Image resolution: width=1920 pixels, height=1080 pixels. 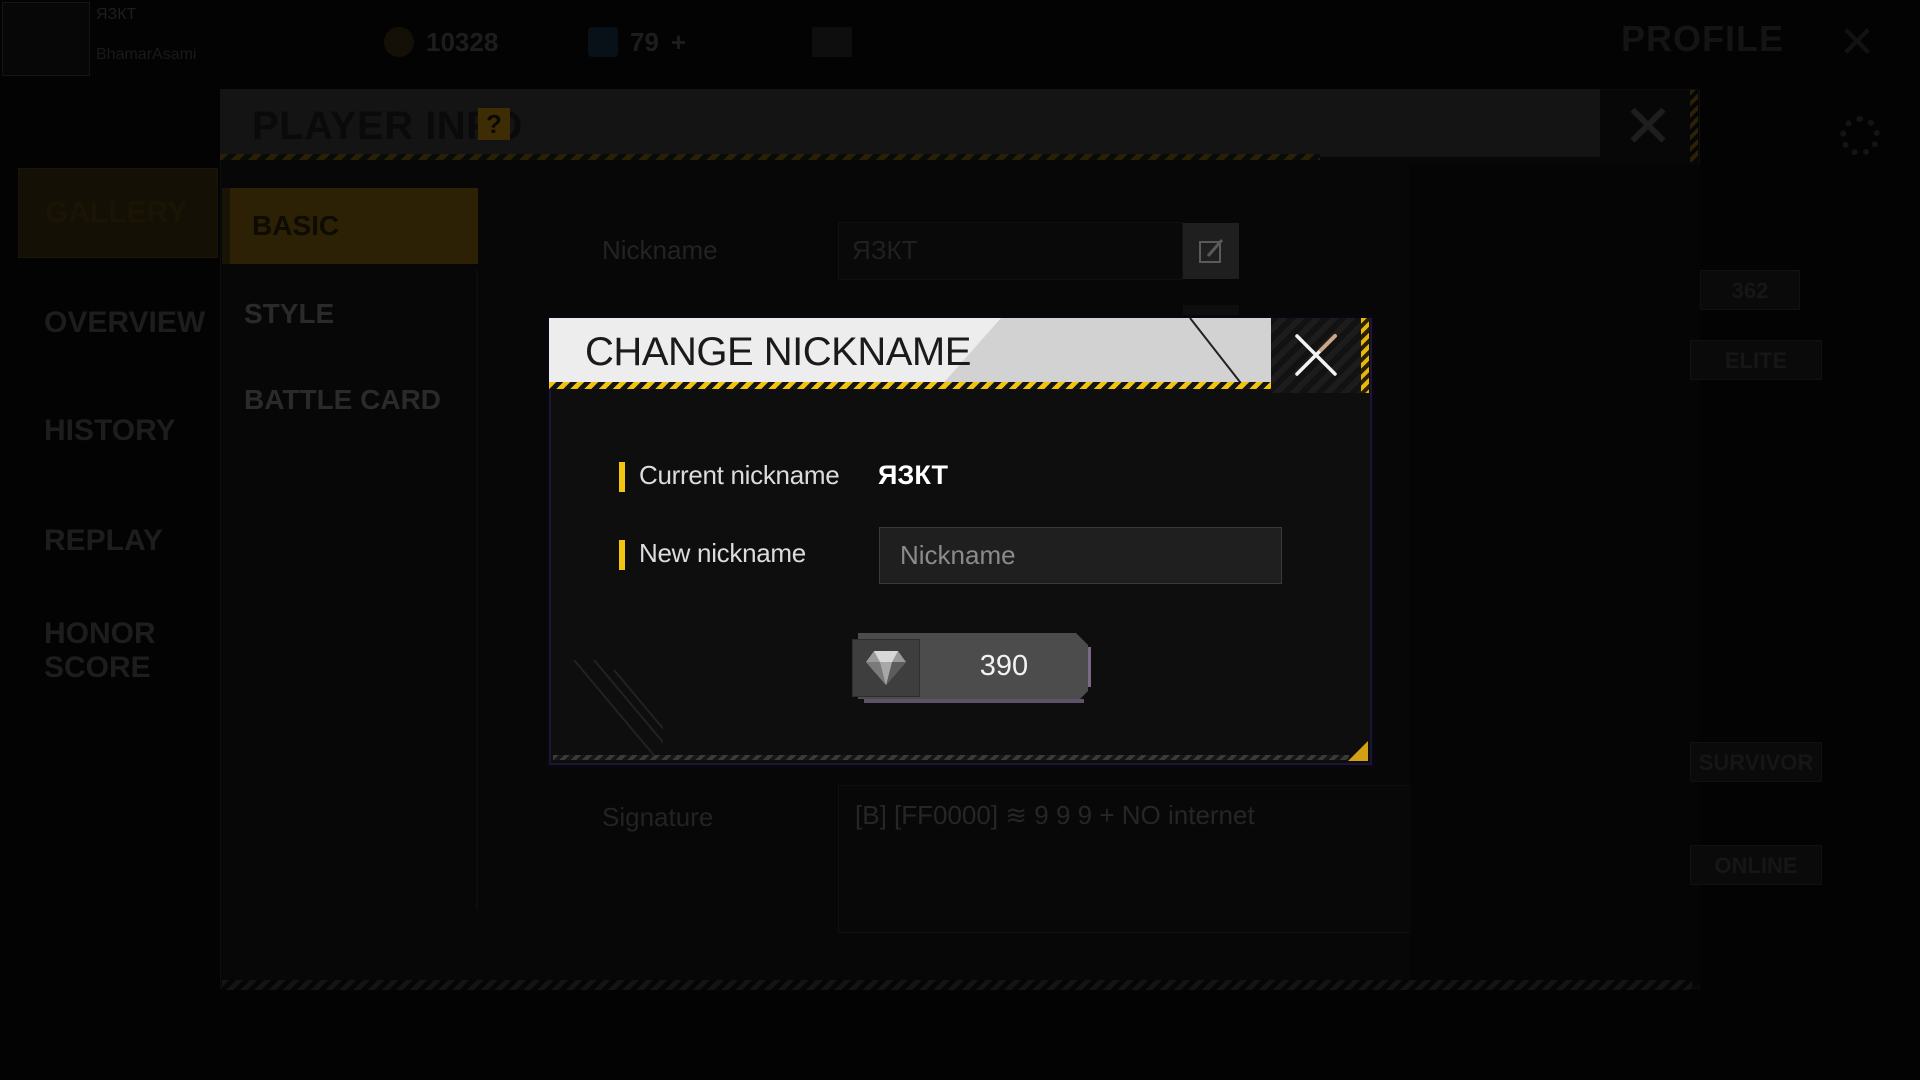 I want to click on new-nickname-label: New nickname, so click(x=722, y=553).